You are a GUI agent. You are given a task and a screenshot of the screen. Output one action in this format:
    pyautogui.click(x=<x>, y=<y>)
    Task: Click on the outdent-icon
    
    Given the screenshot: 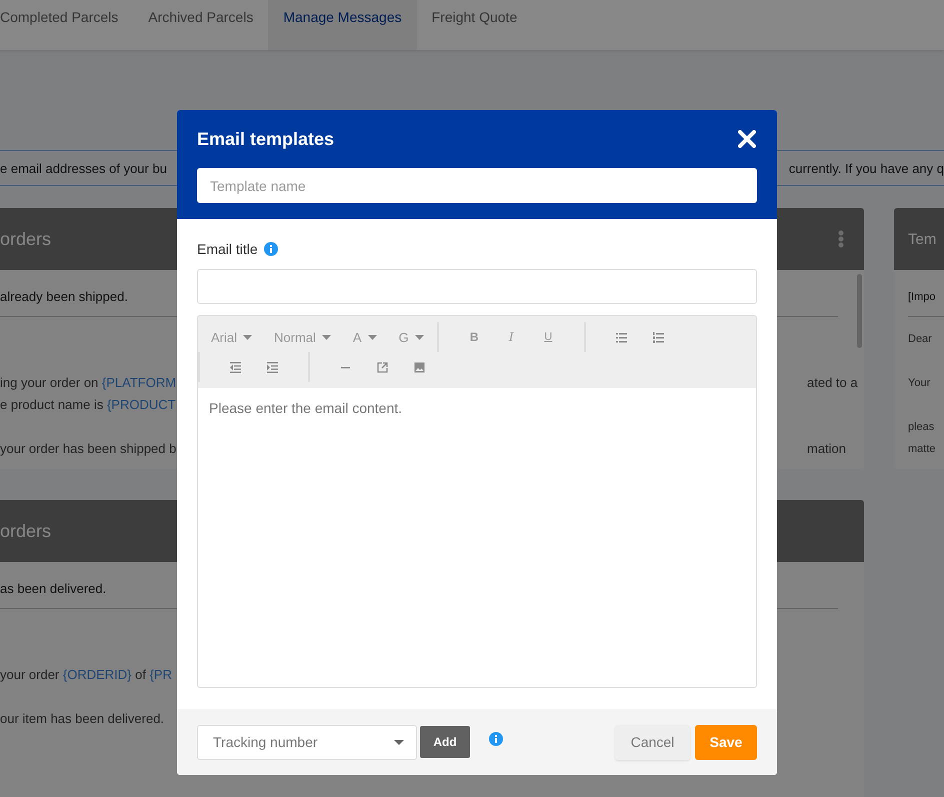 What is the action you would take?
    pyautogui.click(x=235, y=367)
    